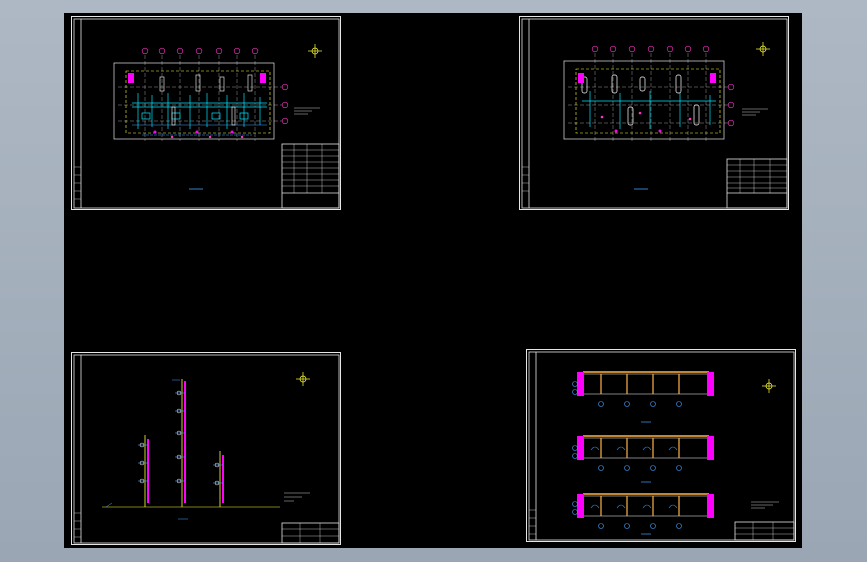 The image size is (867, 562). I want to click on section-drawings, so click(661, 446).